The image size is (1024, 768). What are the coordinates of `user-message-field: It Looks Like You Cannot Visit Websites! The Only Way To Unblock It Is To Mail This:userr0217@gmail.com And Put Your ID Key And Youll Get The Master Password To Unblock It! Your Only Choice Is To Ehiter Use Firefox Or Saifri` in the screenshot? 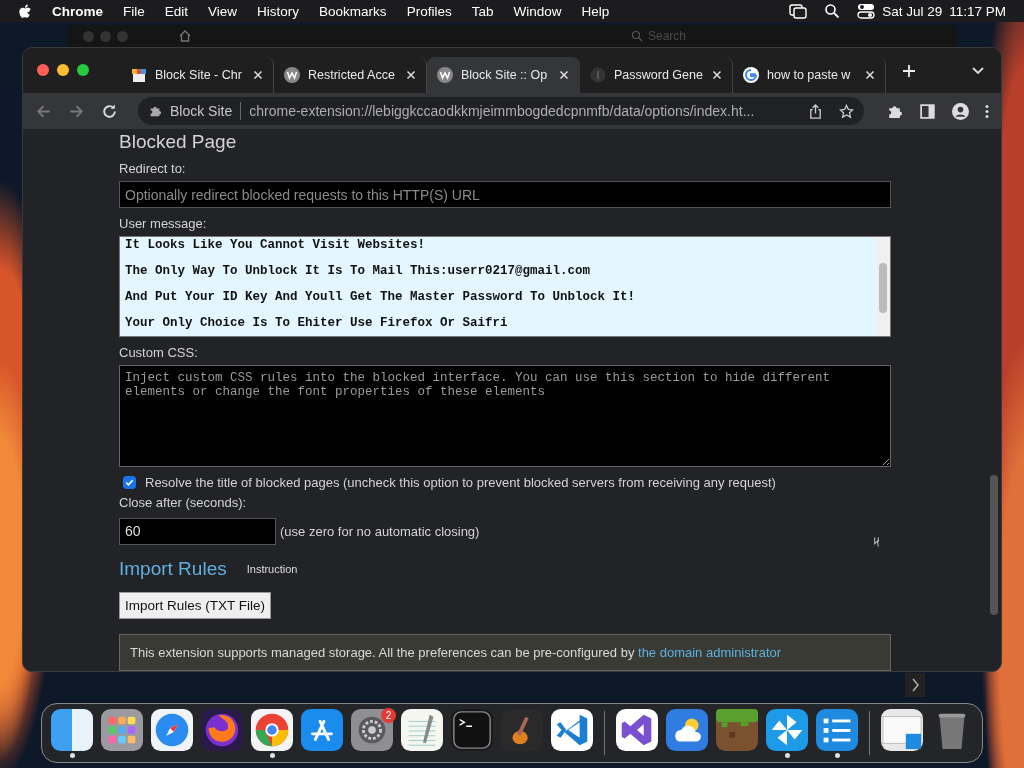 It's located at (505, 286).